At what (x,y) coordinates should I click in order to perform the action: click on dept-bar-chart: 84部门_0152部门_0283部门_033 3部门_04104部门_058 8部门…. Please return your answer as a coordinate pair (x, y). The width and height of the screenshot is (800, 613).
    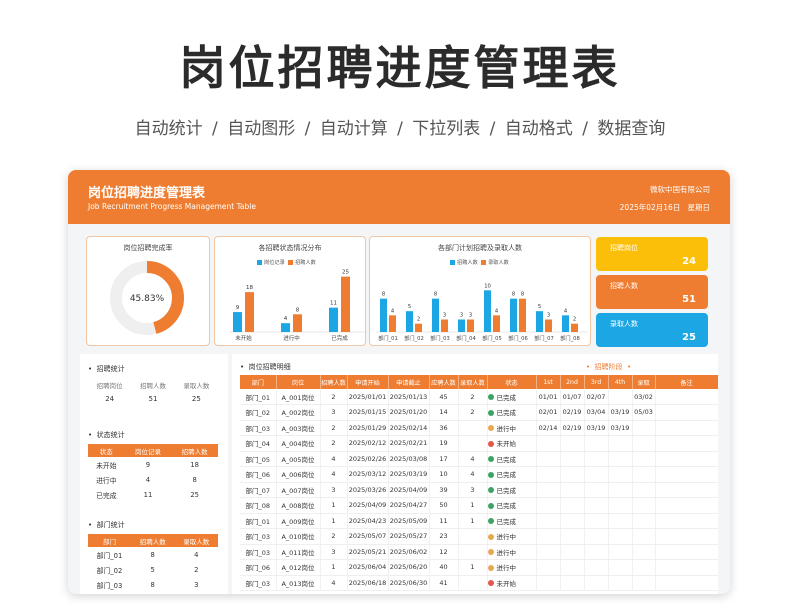
    Looking at the image, I should click on (482, 312).